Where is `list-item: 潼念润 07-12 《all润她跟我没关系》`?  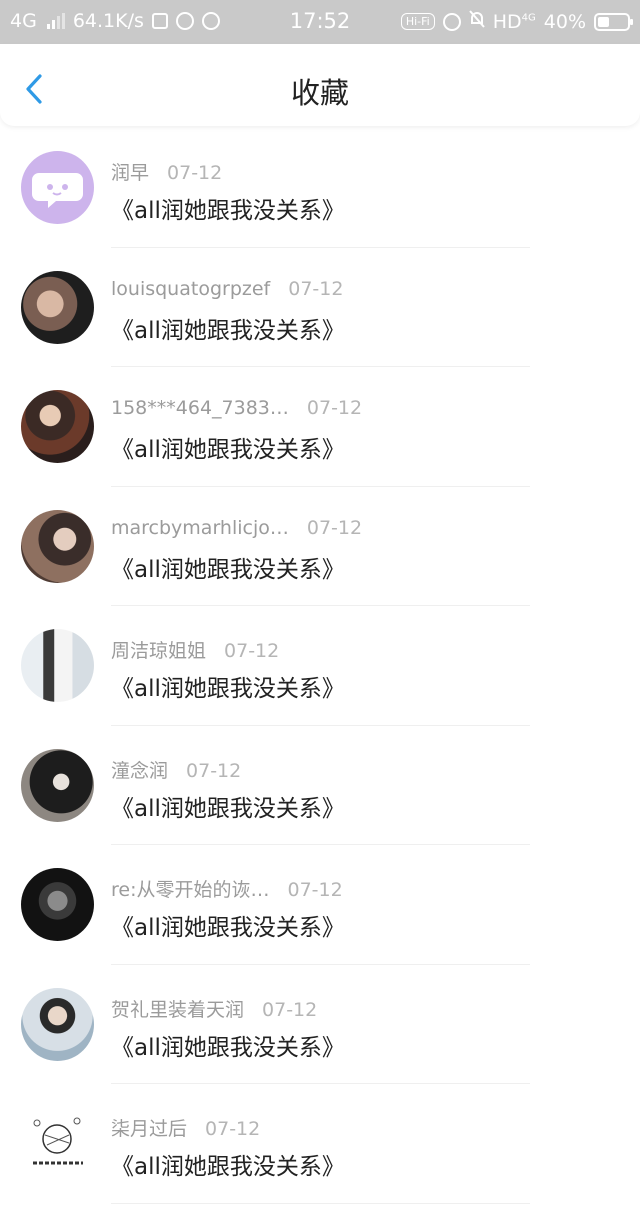 list-item: 潼念润 07-12 《all润她跟我没关系》 is located at coordinates (320, 785).